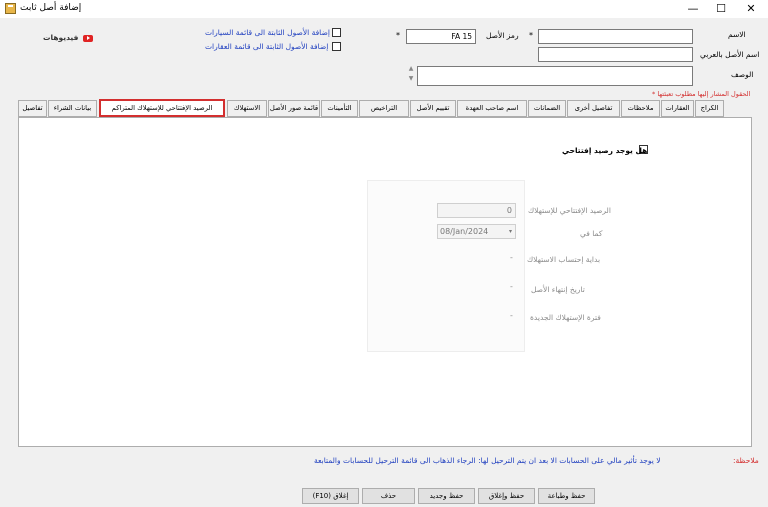 The image size is (768, 507). What do you see at coordinates (267, 32) in the screenshot?
I see `add-to-cars-label: إضافة الأصول الثابتة الى قائمة السيارات` at bounding box center [267, 32].